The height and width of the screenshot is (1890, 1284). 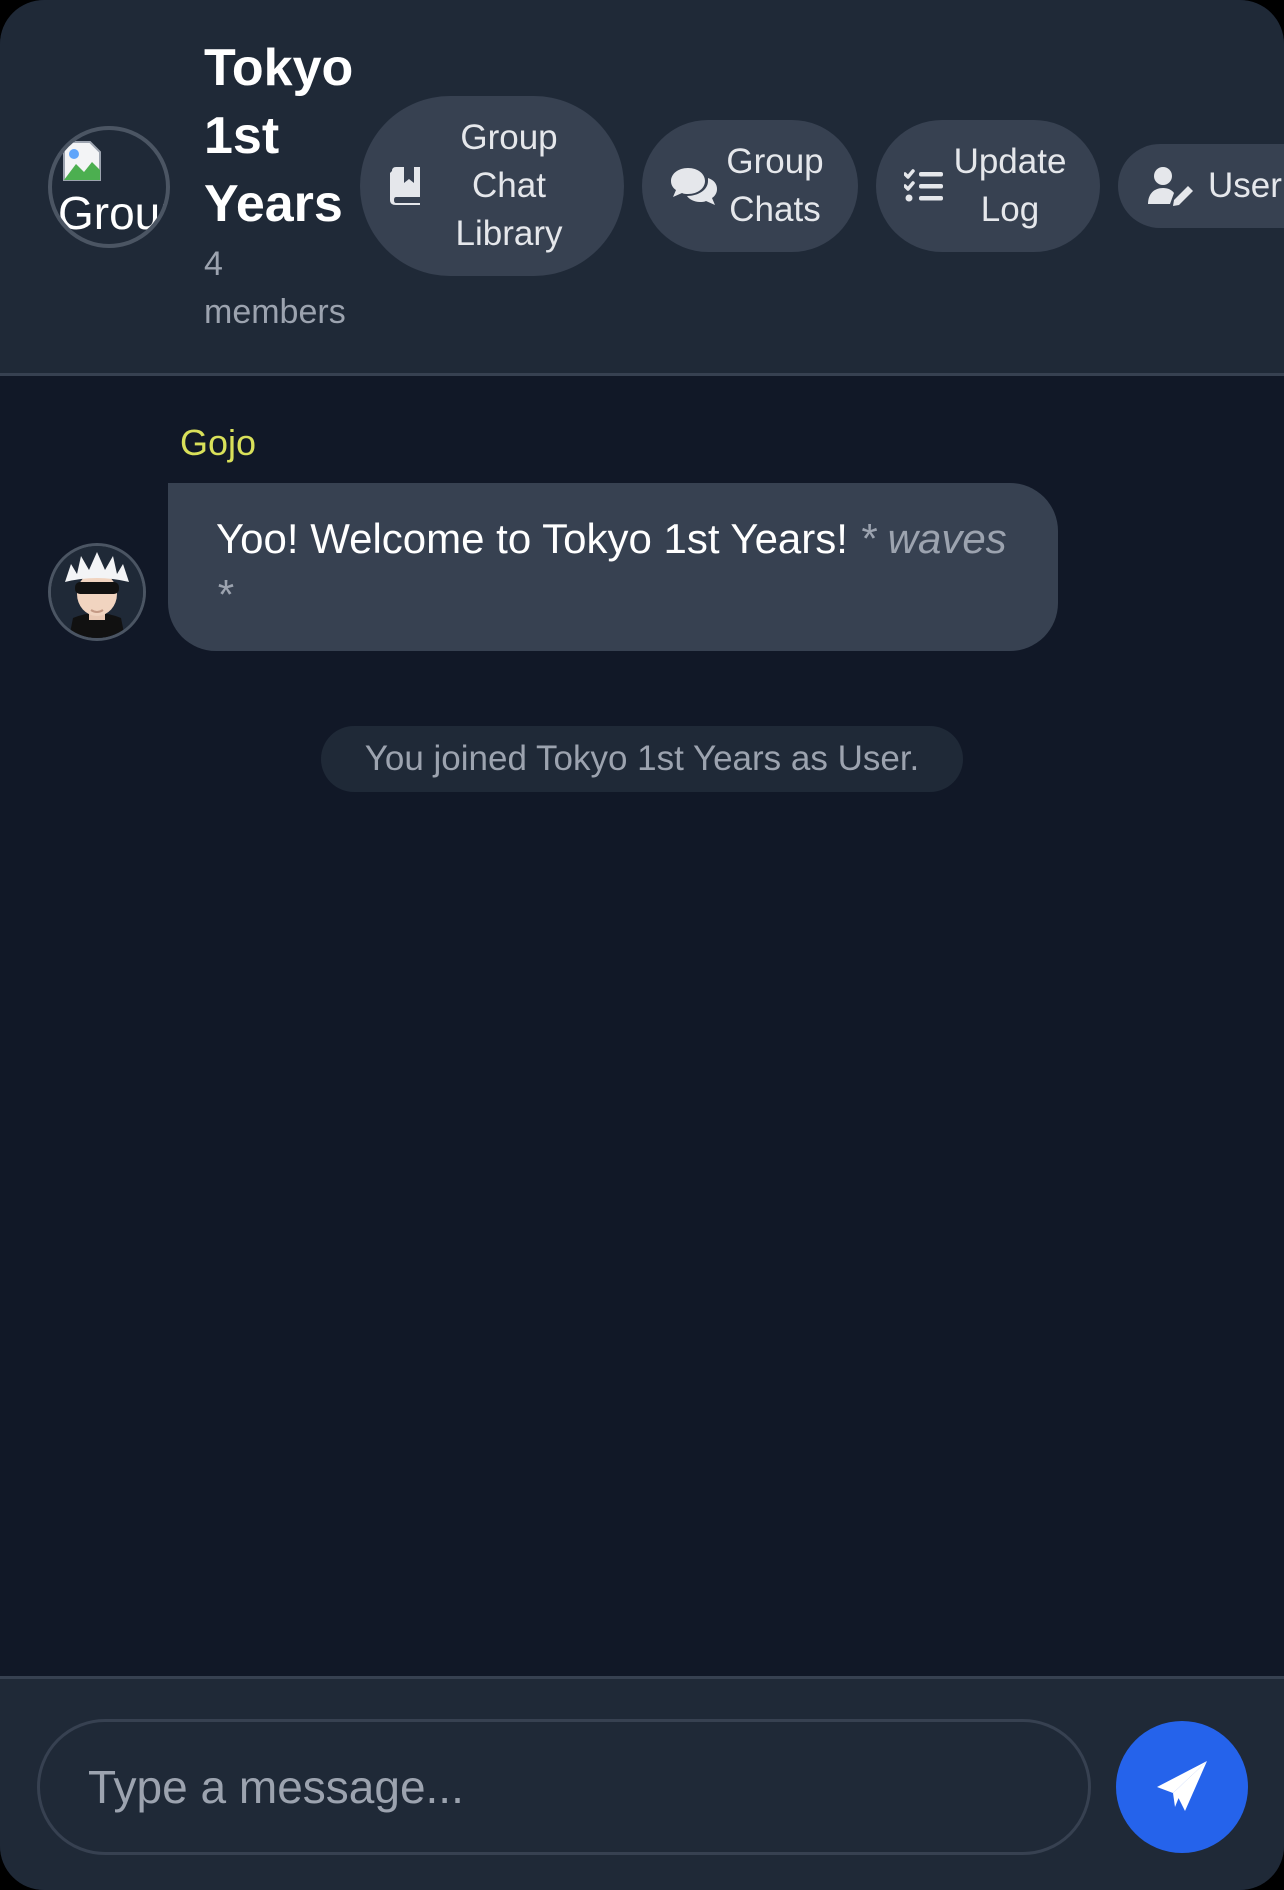 I want to click on group-chats-label: Group Chats, so click(x=775, y=185).